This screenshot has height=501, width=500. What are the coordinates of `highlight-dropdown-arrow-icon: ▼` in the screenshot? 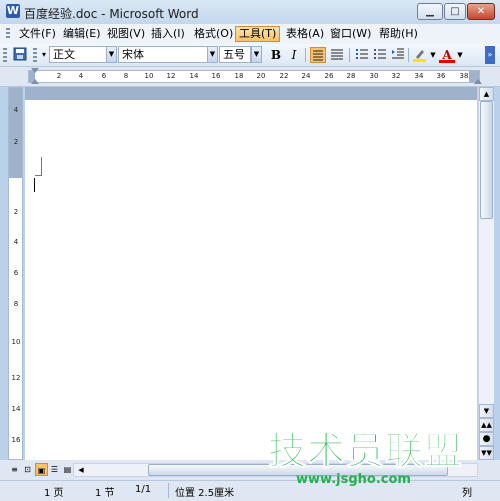 It's located at (433, 55).